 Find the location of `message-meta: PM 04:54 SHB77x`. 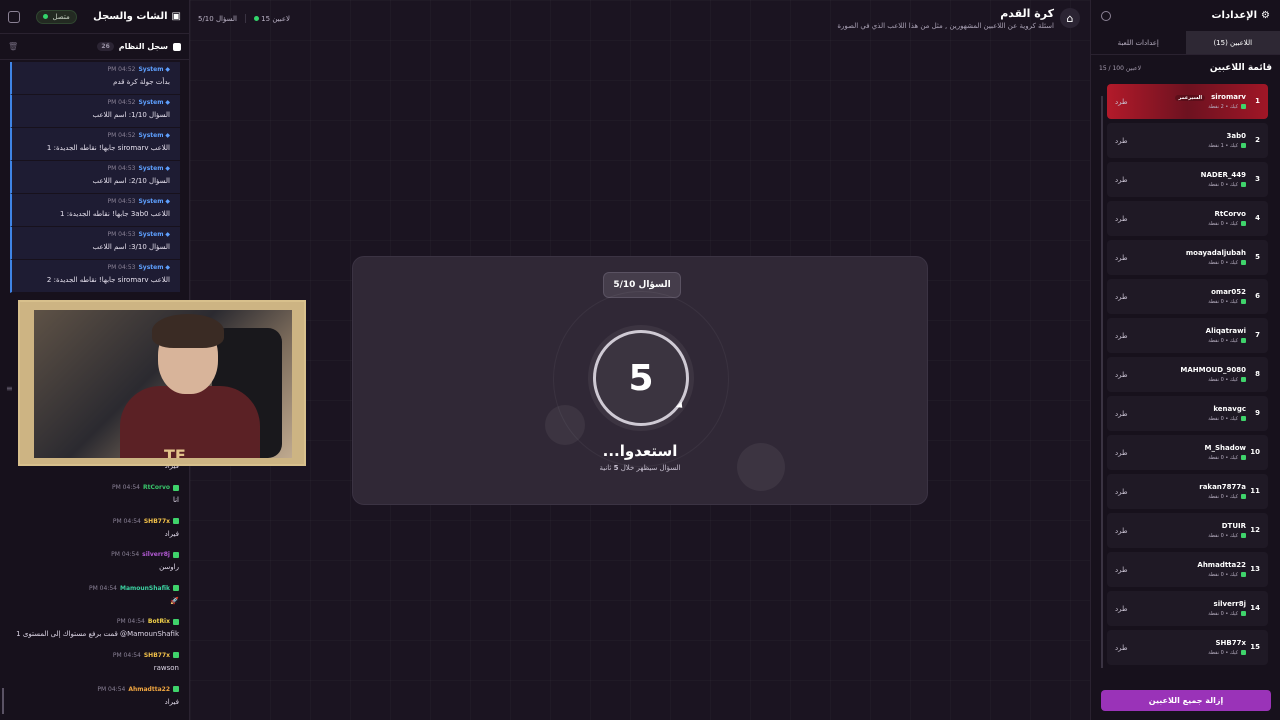

message-meta: PM 04:54 SHB77x is located at coordinates (91, 655).